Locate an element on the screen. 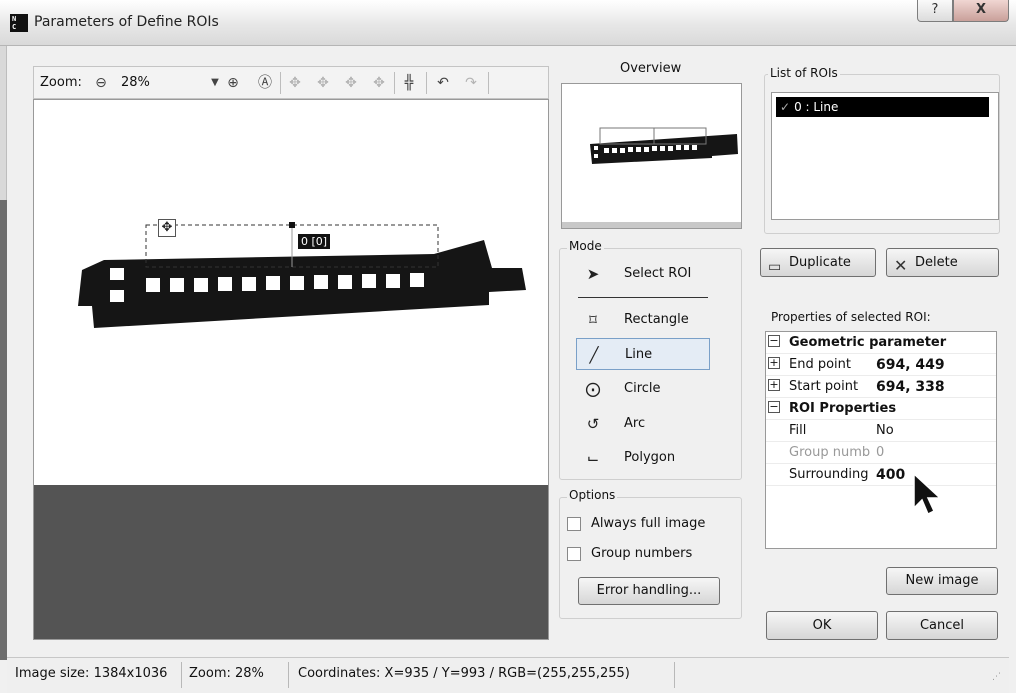 This screenshot has height=693, width=1016. category-label: ROI Properties is located at coordinates (843, 408).